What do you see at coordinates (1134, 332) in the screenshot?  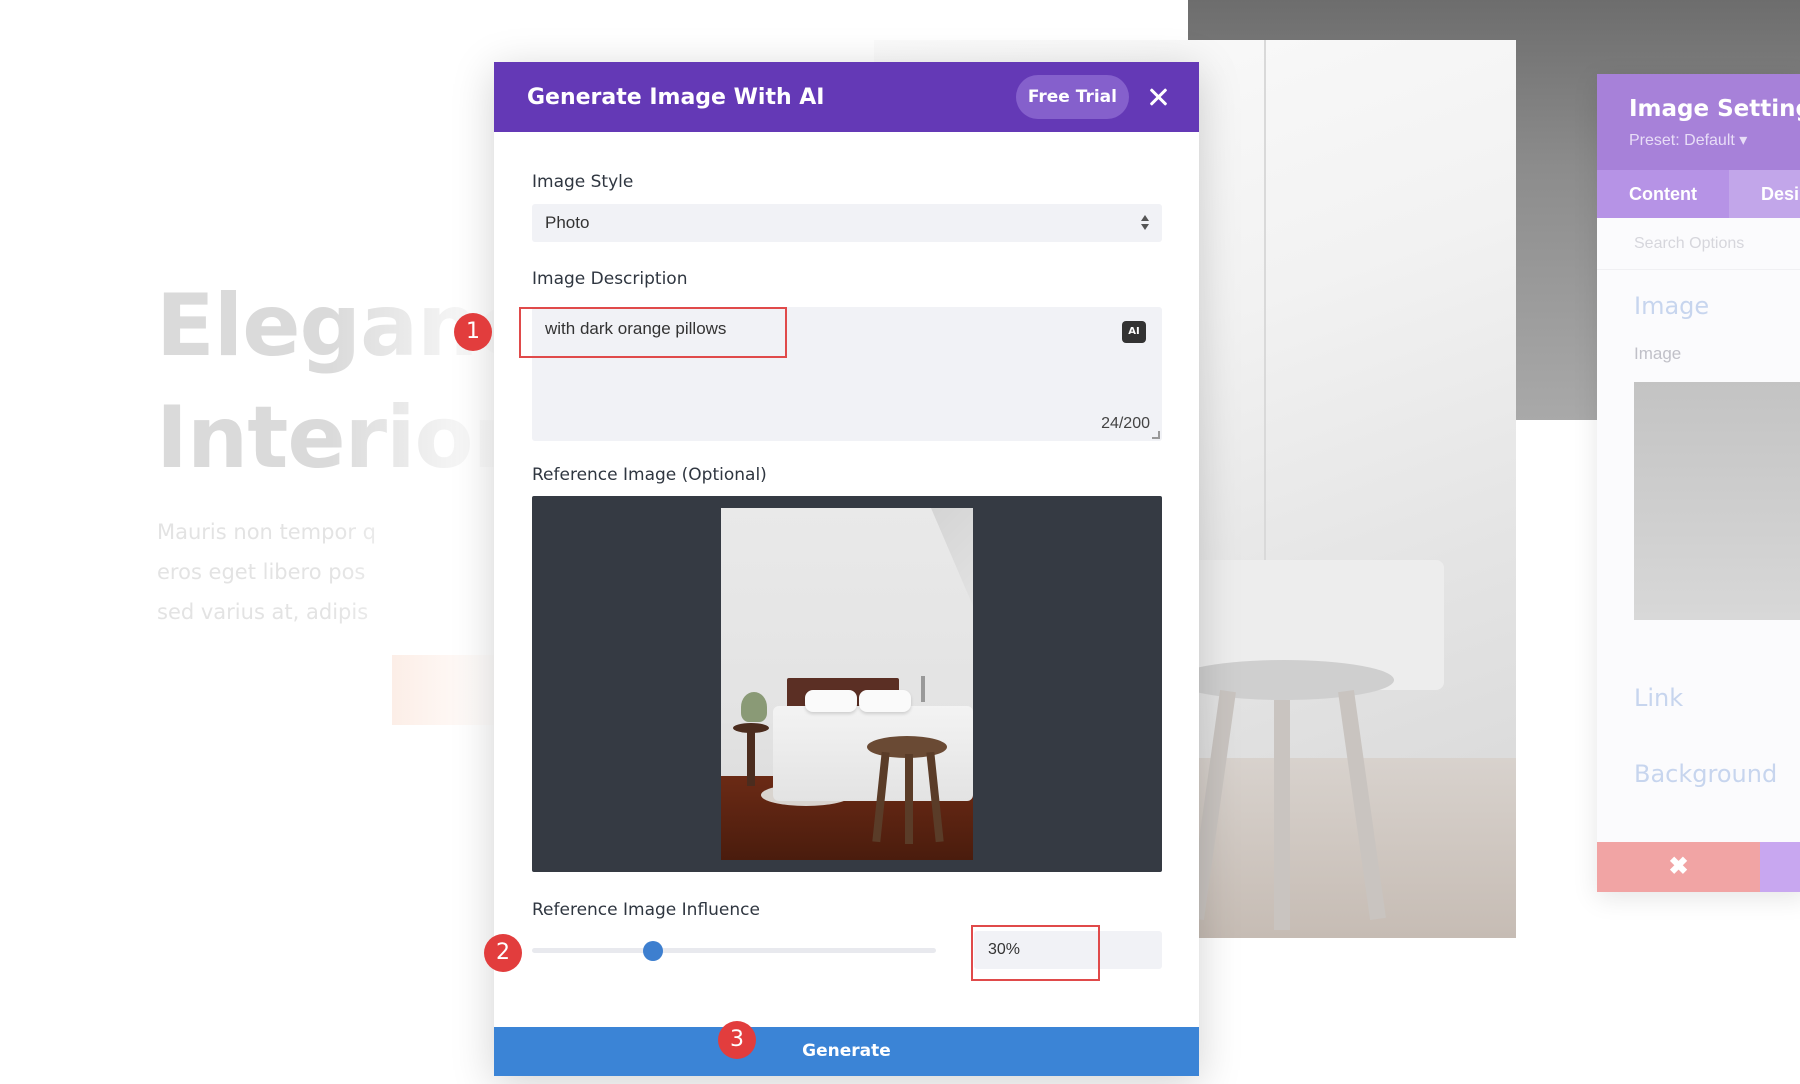 I see `ai-assist-icon: AI` at bounding box center [1134, 332].